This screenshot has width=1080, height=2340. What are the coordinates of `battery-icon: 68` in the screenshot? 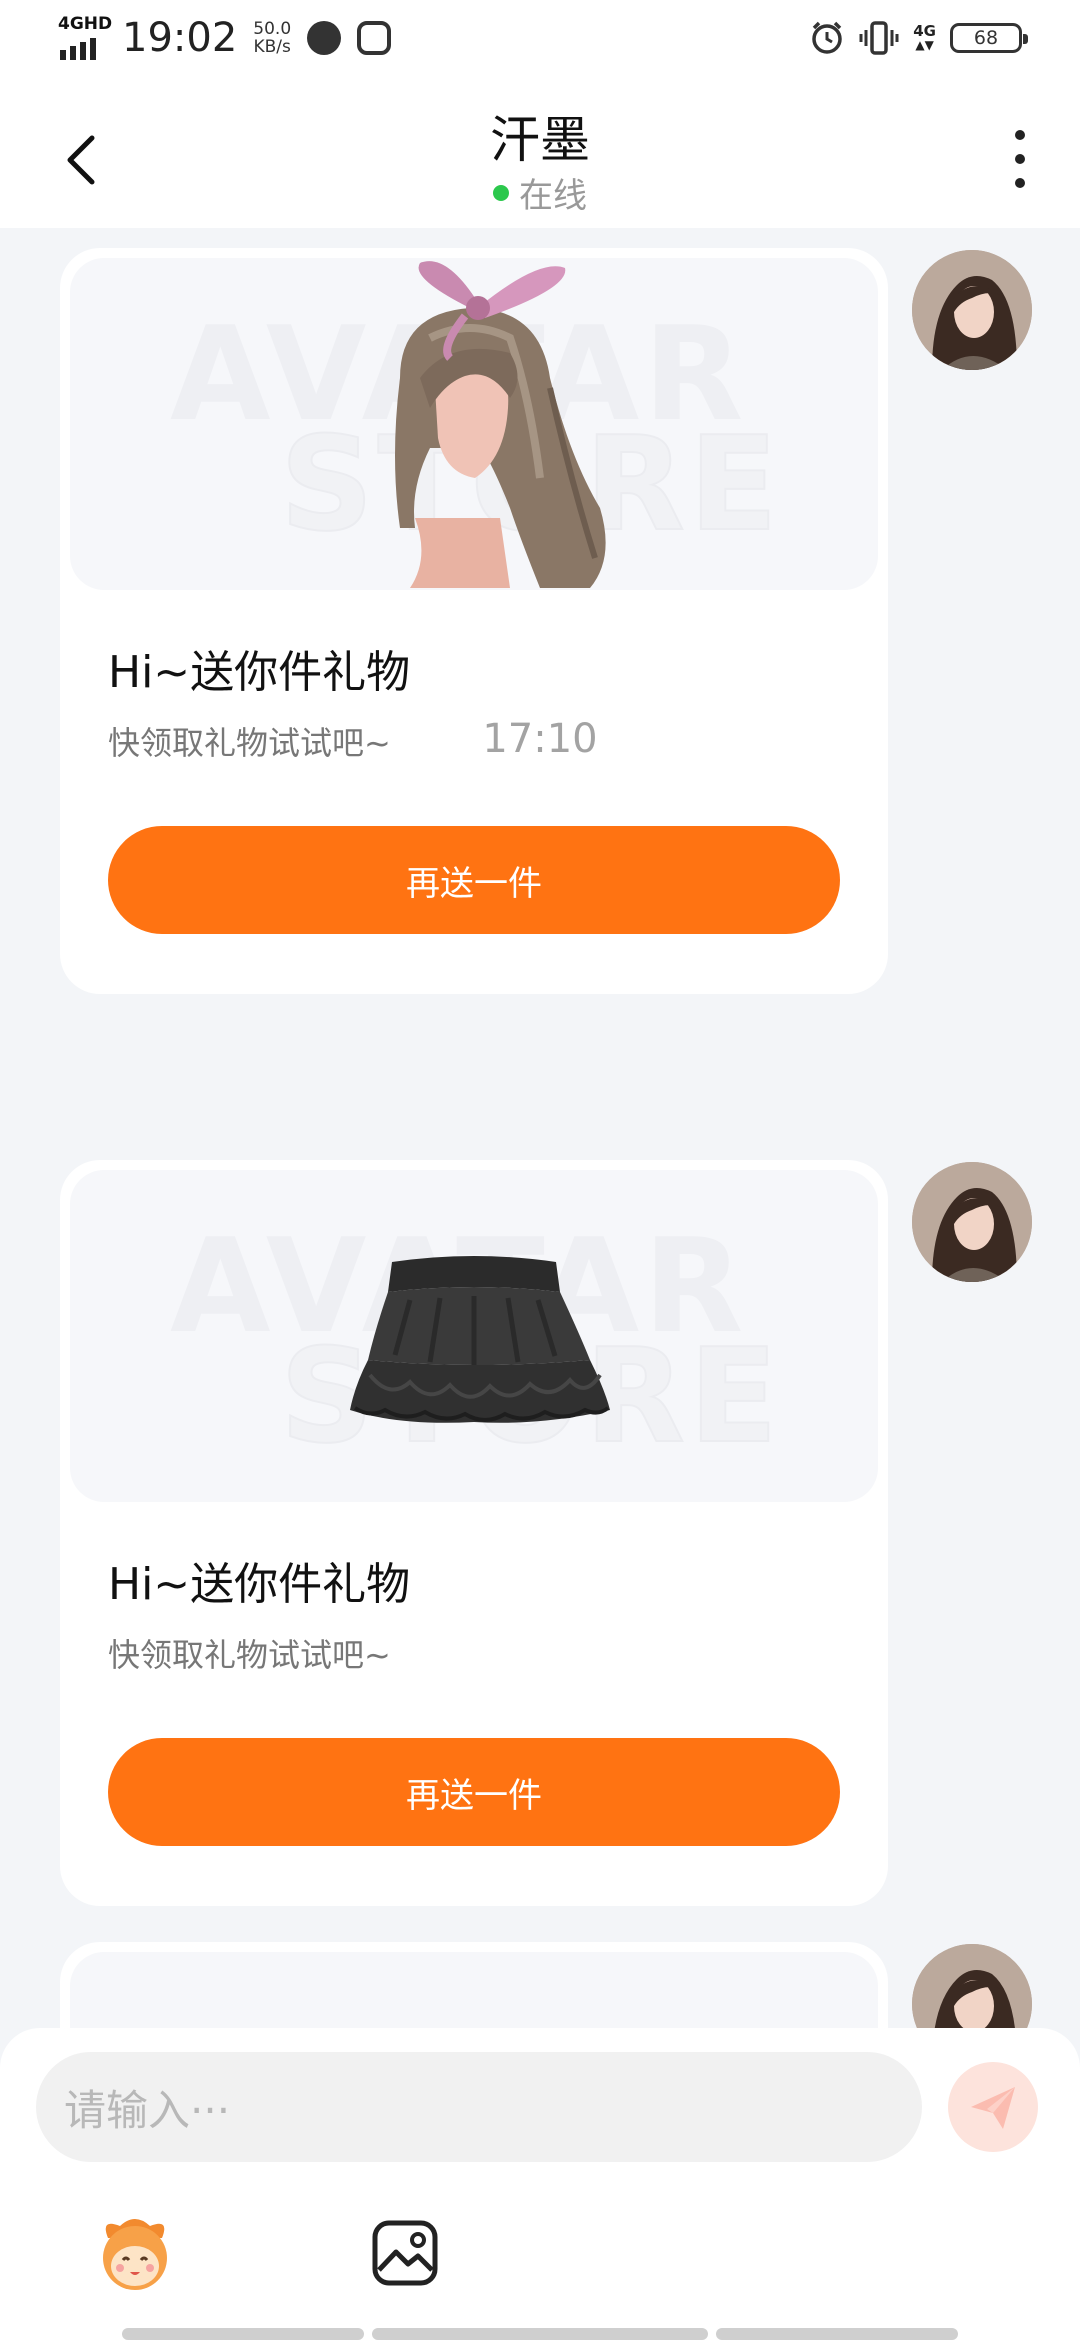 It's located at (989, 38).